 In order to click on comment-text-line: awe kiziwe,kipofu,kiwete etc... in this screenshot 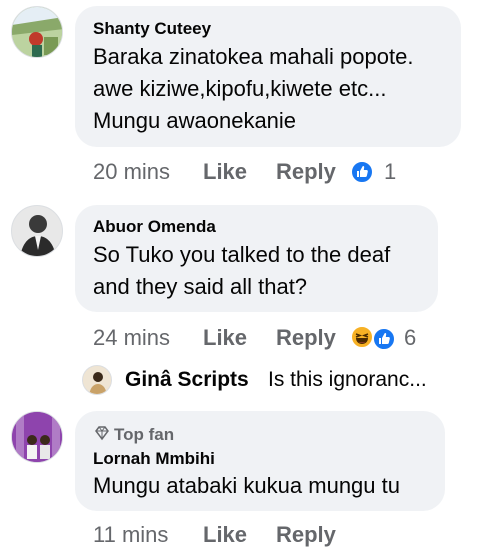, I will do `click(240, 88)`.